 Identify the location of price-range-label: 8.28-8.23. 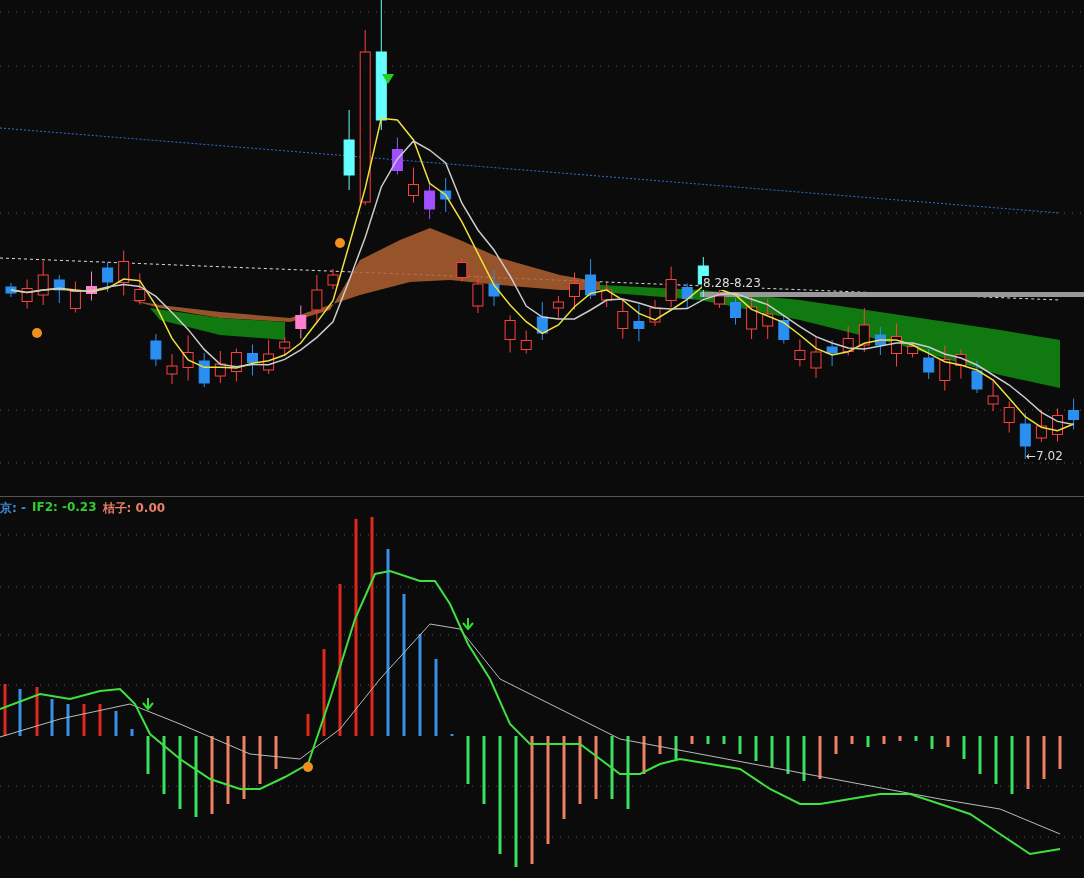
(732, 283).